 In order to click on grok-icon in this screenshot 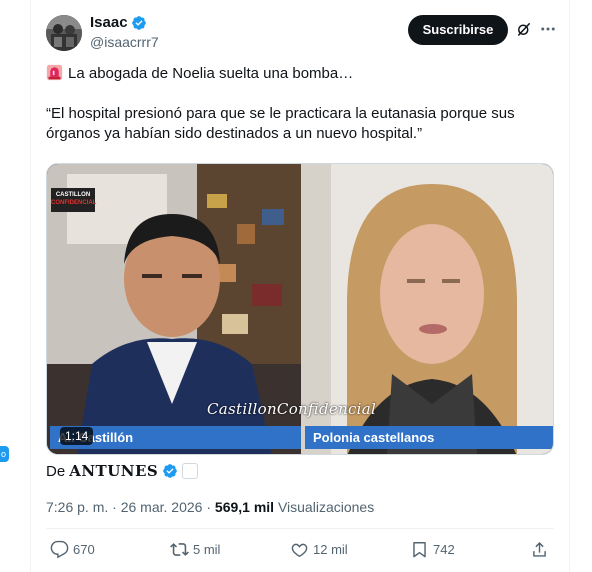, I will do `click(524, 29)`.